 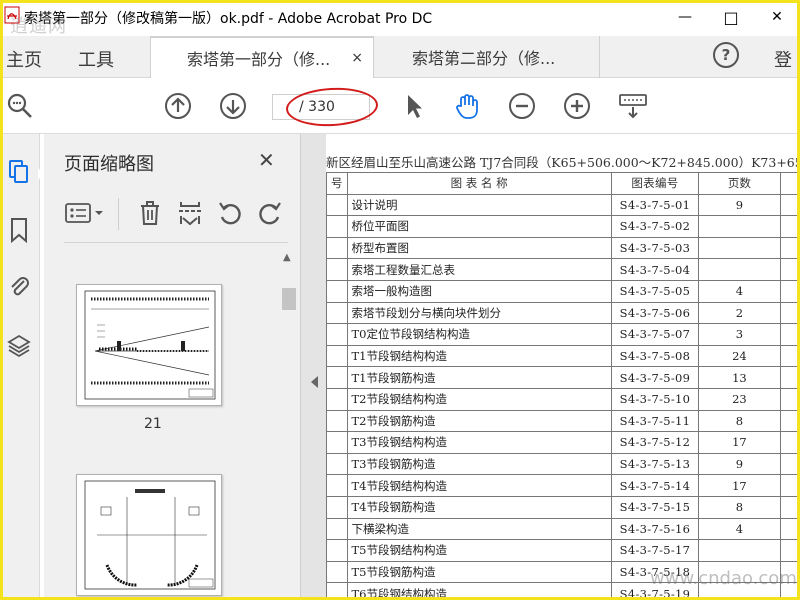 I want to click on zoom-search-icon, so click(x=20, y=106).